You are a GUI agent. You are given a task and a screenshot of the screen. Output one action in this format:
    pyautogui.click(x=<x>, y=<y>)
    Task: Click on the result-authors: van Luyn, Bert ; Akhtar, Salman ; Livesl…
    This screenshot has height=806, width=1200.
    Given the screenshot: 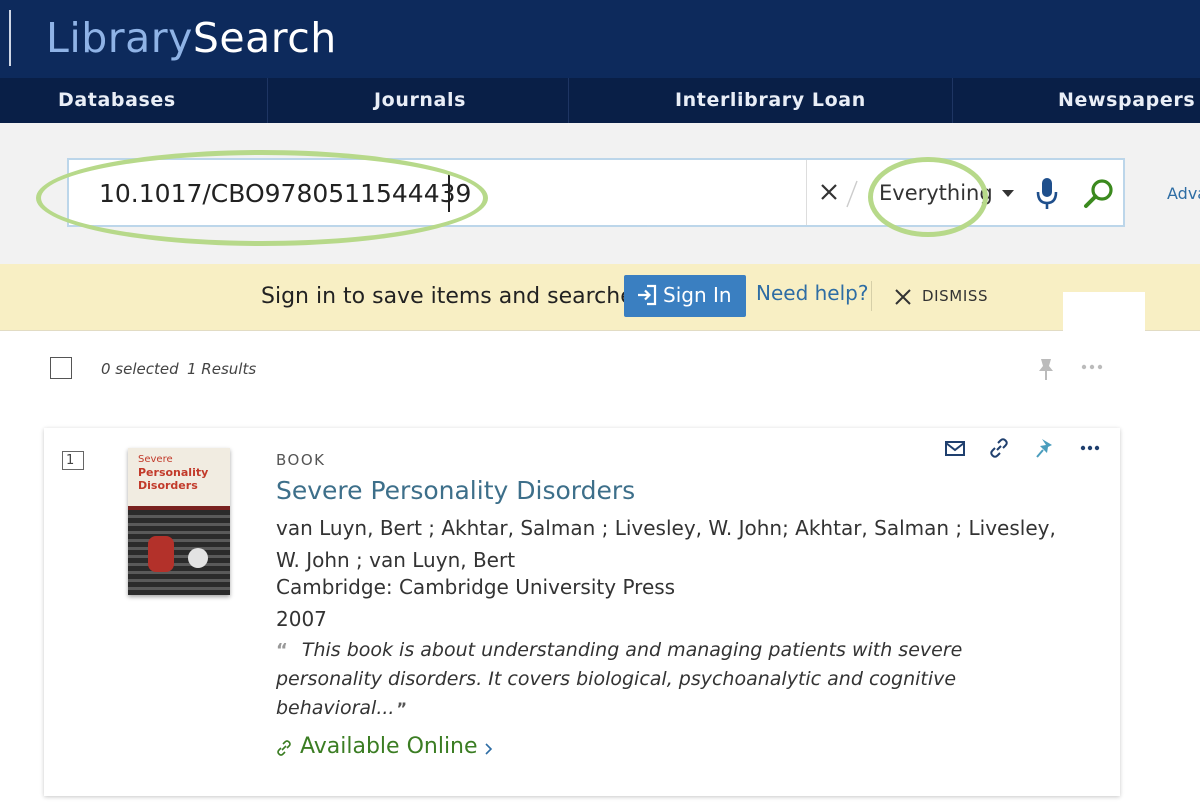 What is the action you would take?
    pyautogui.click(x=666, y=544)
    